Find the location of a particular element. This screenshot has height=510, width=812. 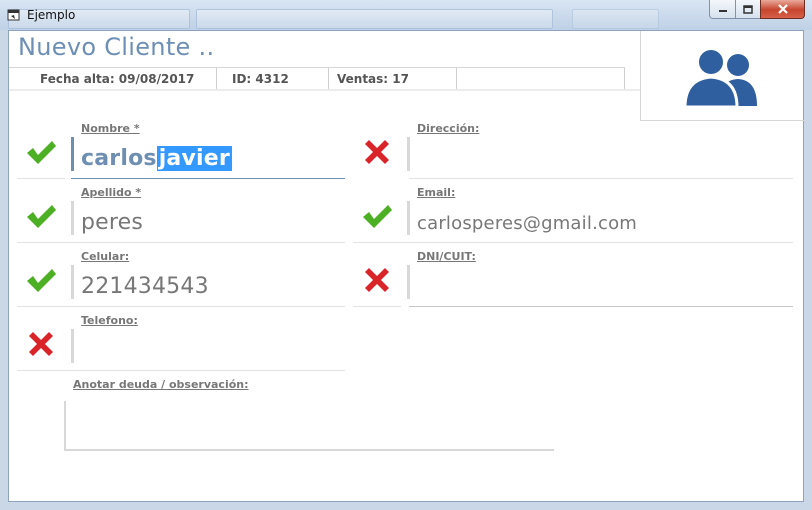

dni-label: DNI/CUIT: is located at coordinates (446, 256).